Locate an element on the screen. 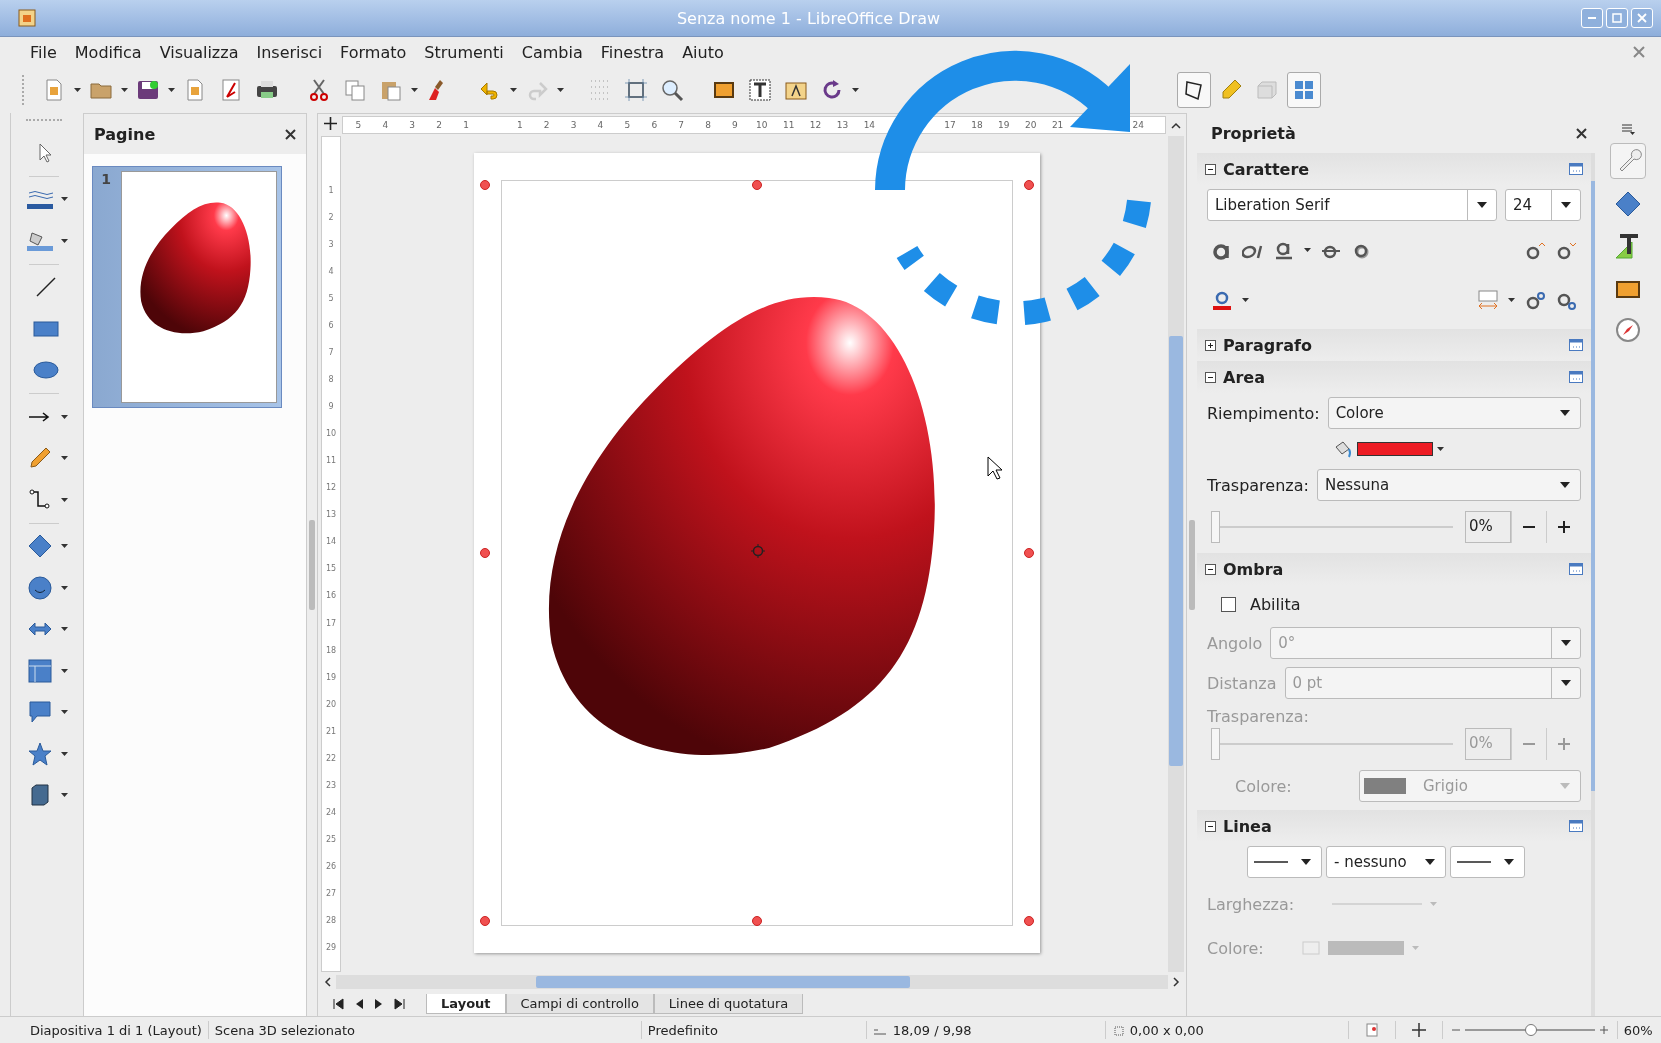 This screenshot has width=1661, height=1043. superscript-icon is located at coordinates (1535, 300).